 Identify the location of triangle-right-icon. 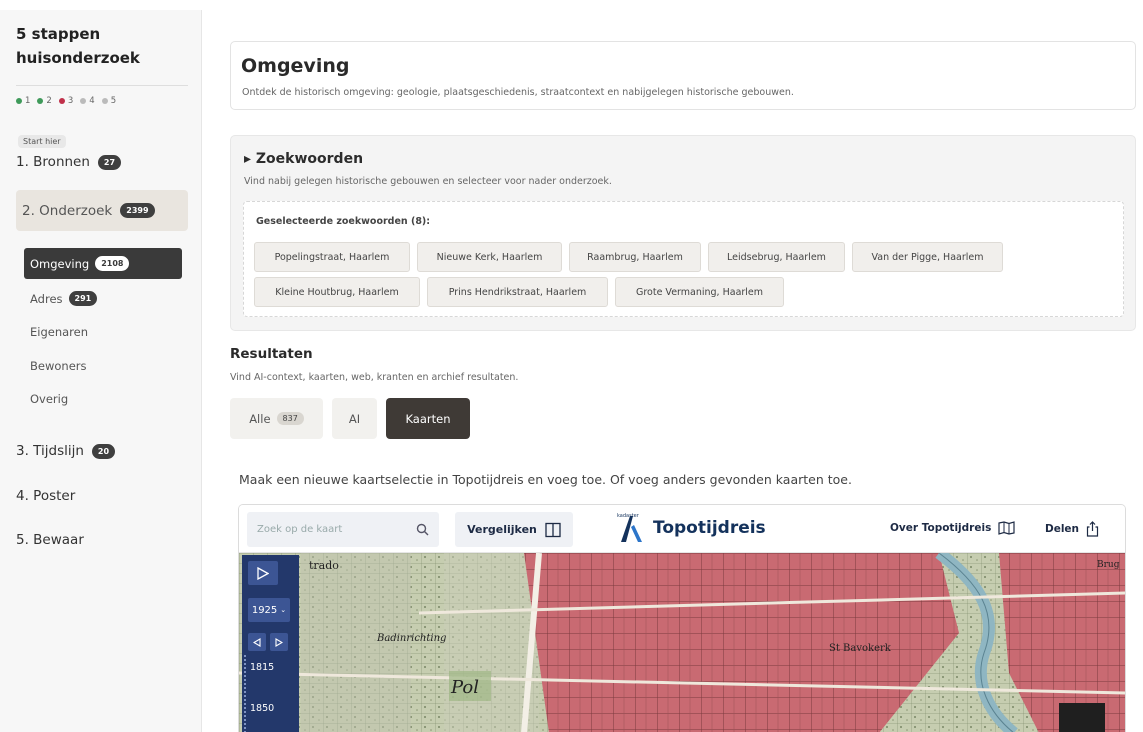
(279, 642).